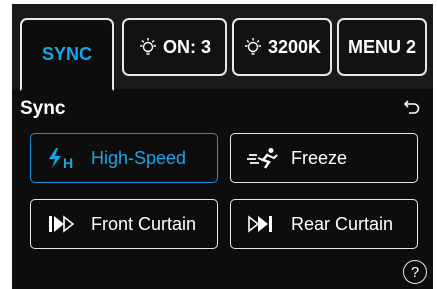 The width and height of the screenshot is (437, 289). I want to click on tab-label: ON: 3, so click(186, 46).